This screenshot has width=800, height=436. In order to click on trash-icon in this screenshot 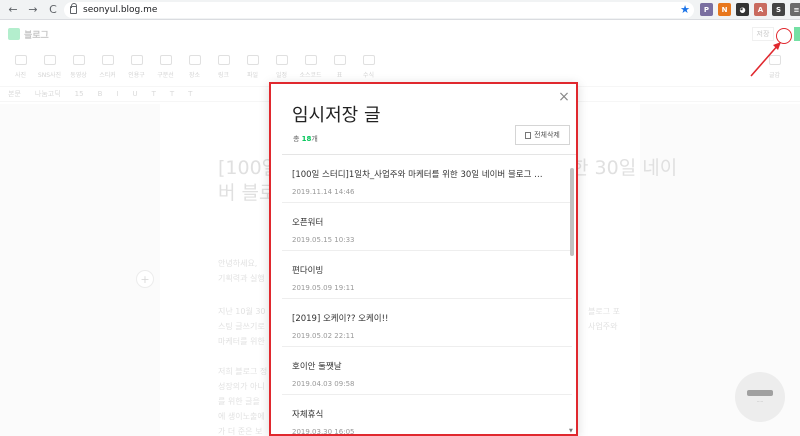, I will do `click(528, 135)`.